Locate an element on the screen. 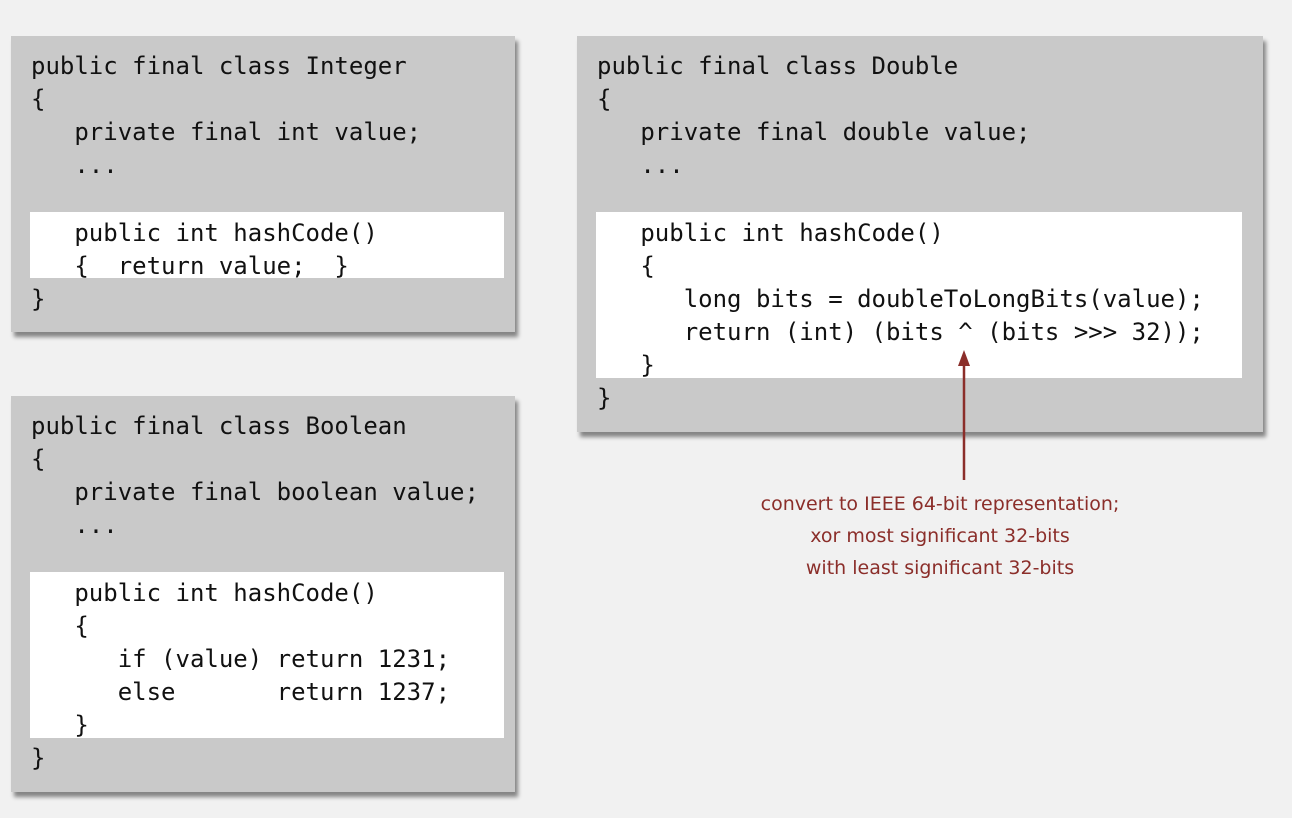  annotation-arrow is located at coordinates (964, 415).